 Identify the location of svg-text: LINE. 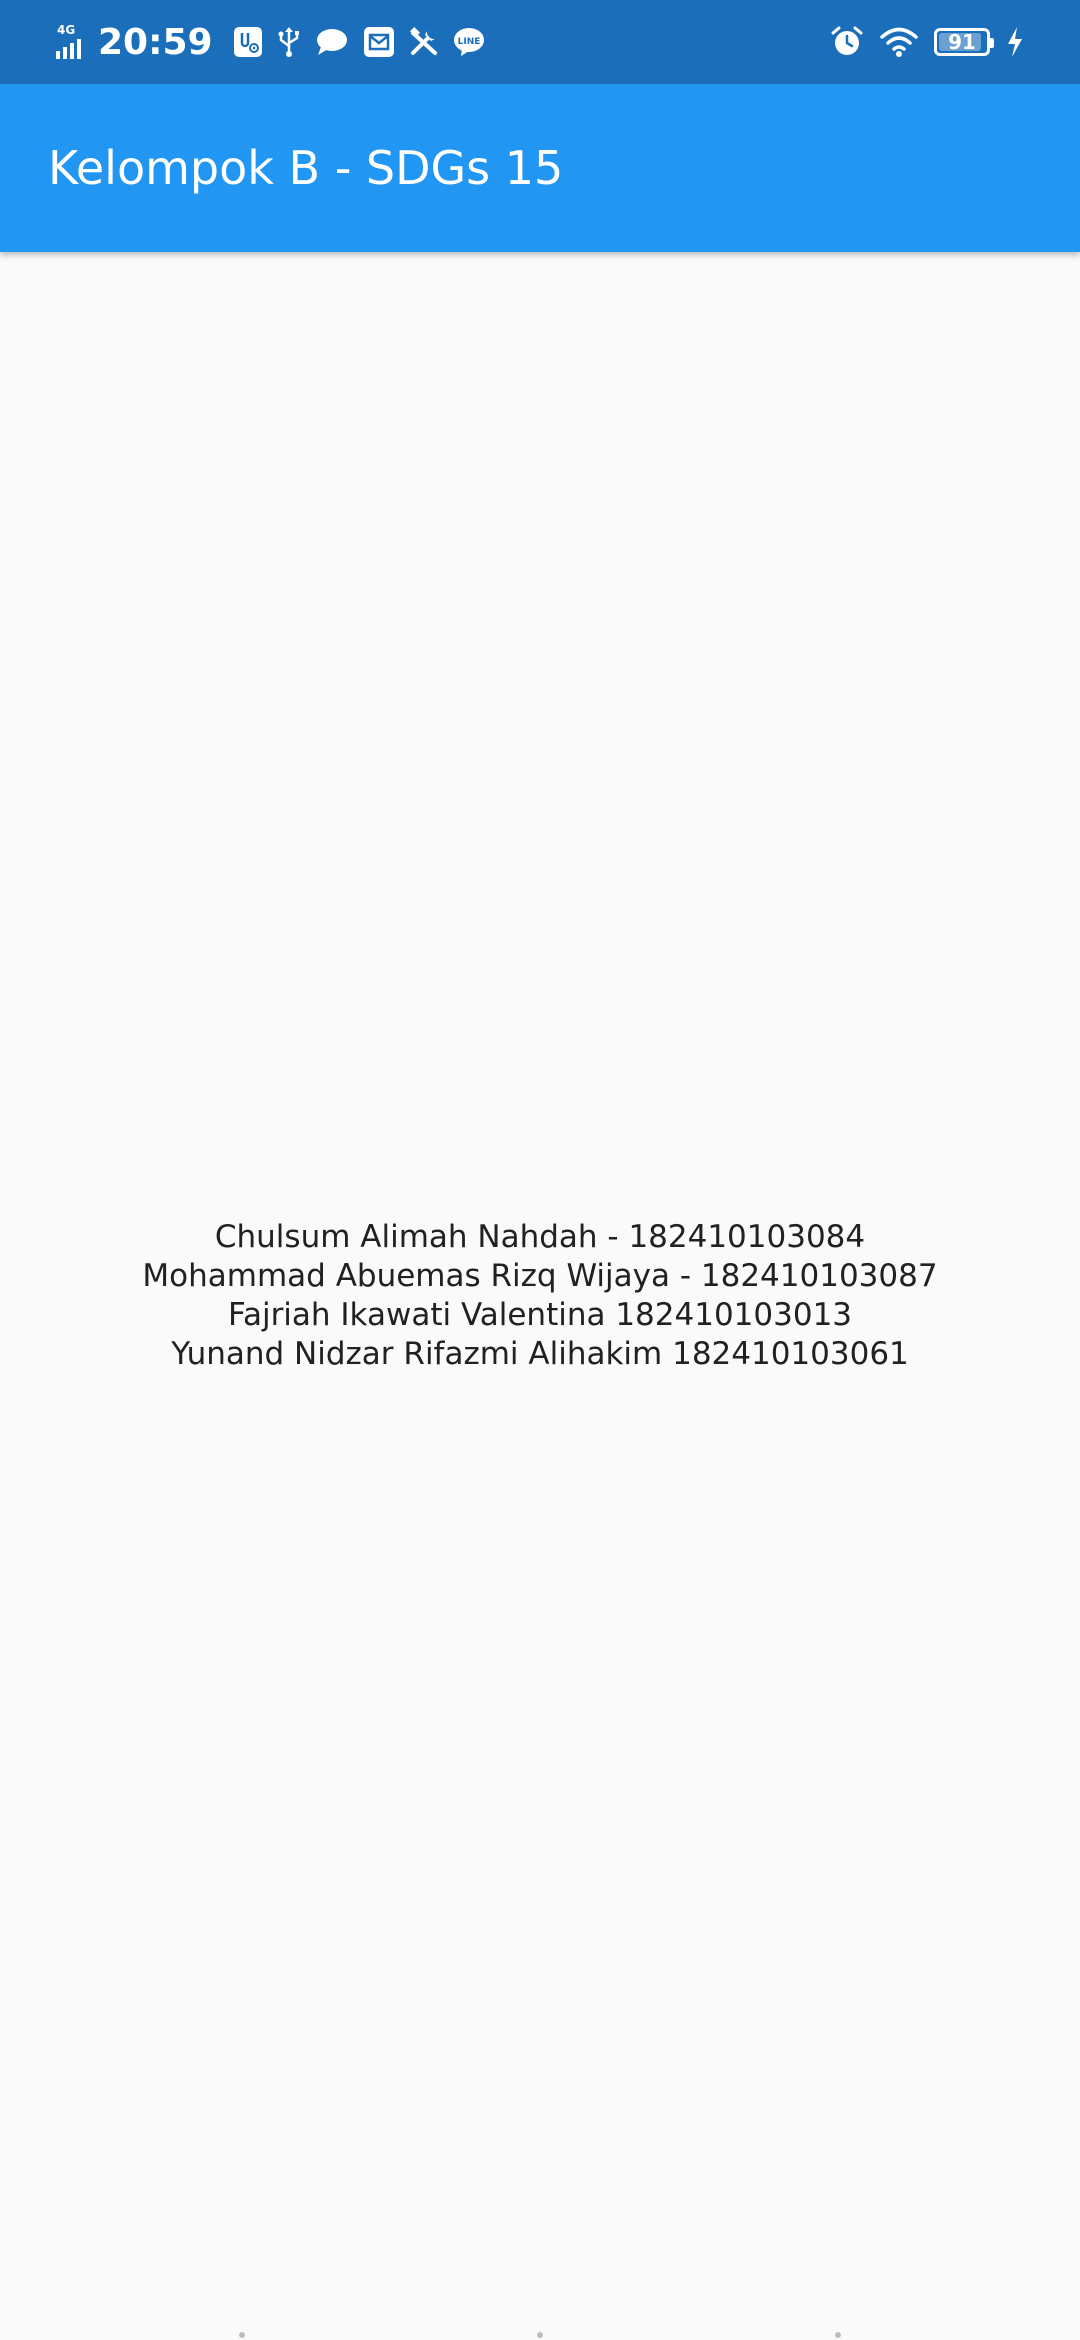
(468, 42).